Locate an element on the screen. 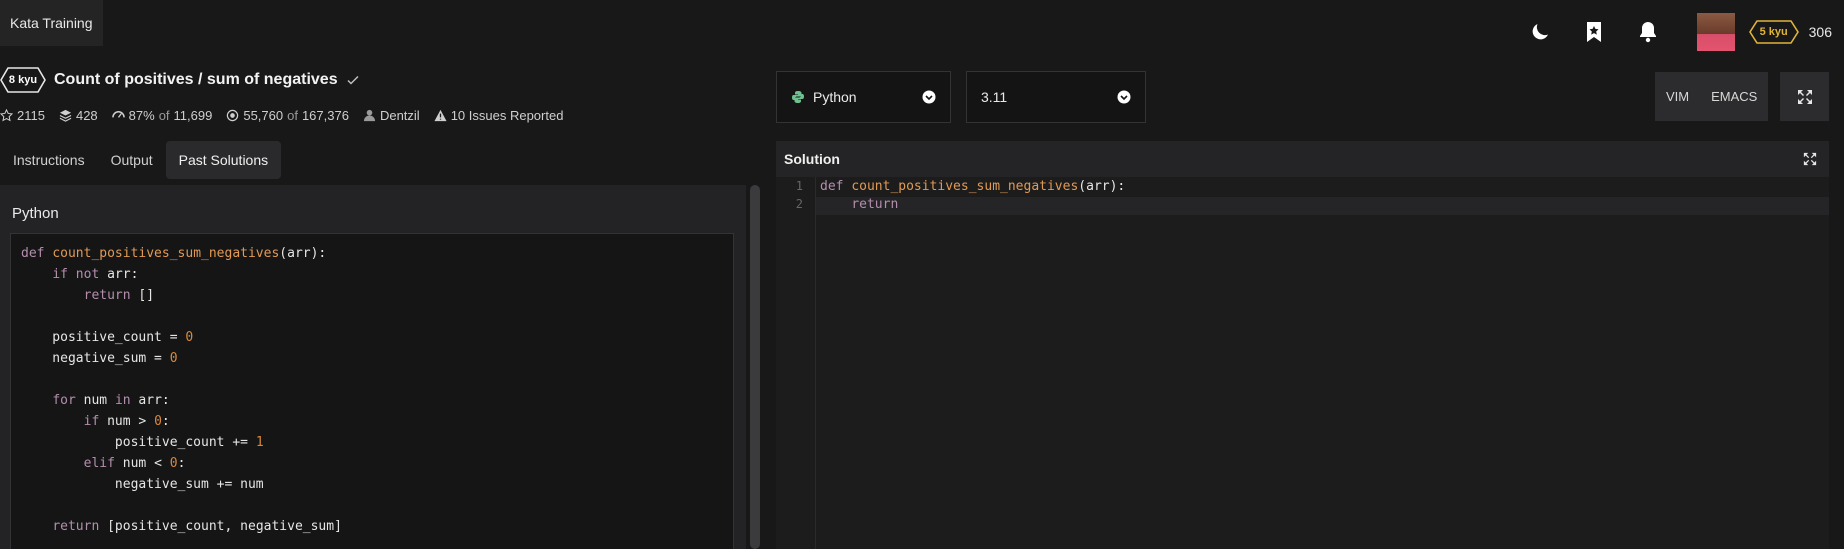 The height and width of the screenshot is (549, 1844). code-line-8: for num in arr: is located at coordinates (111, 400).